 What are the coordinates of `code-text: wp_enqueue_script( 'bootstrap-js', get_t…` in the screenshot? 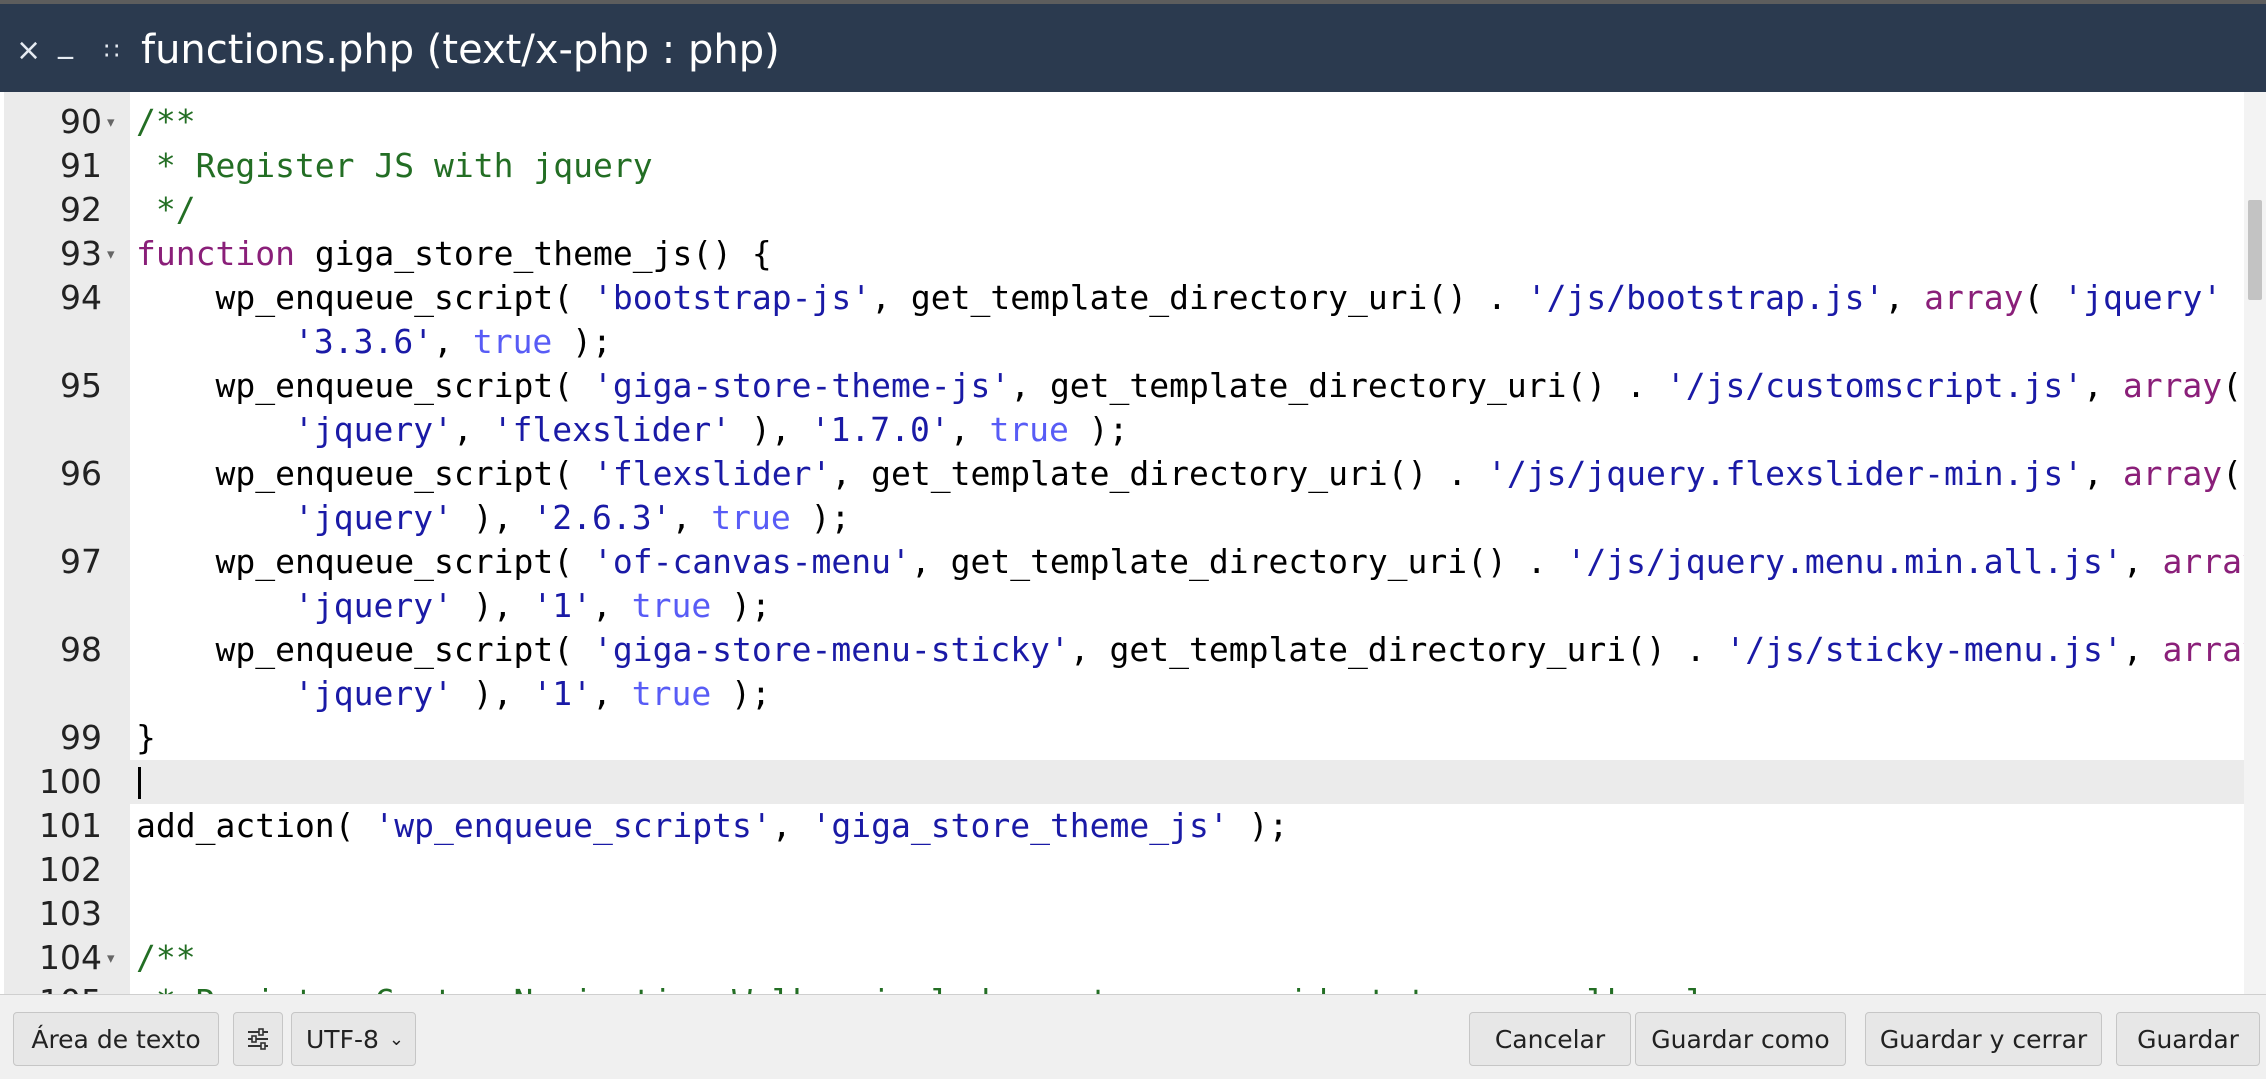 It's located at (1201, 320).